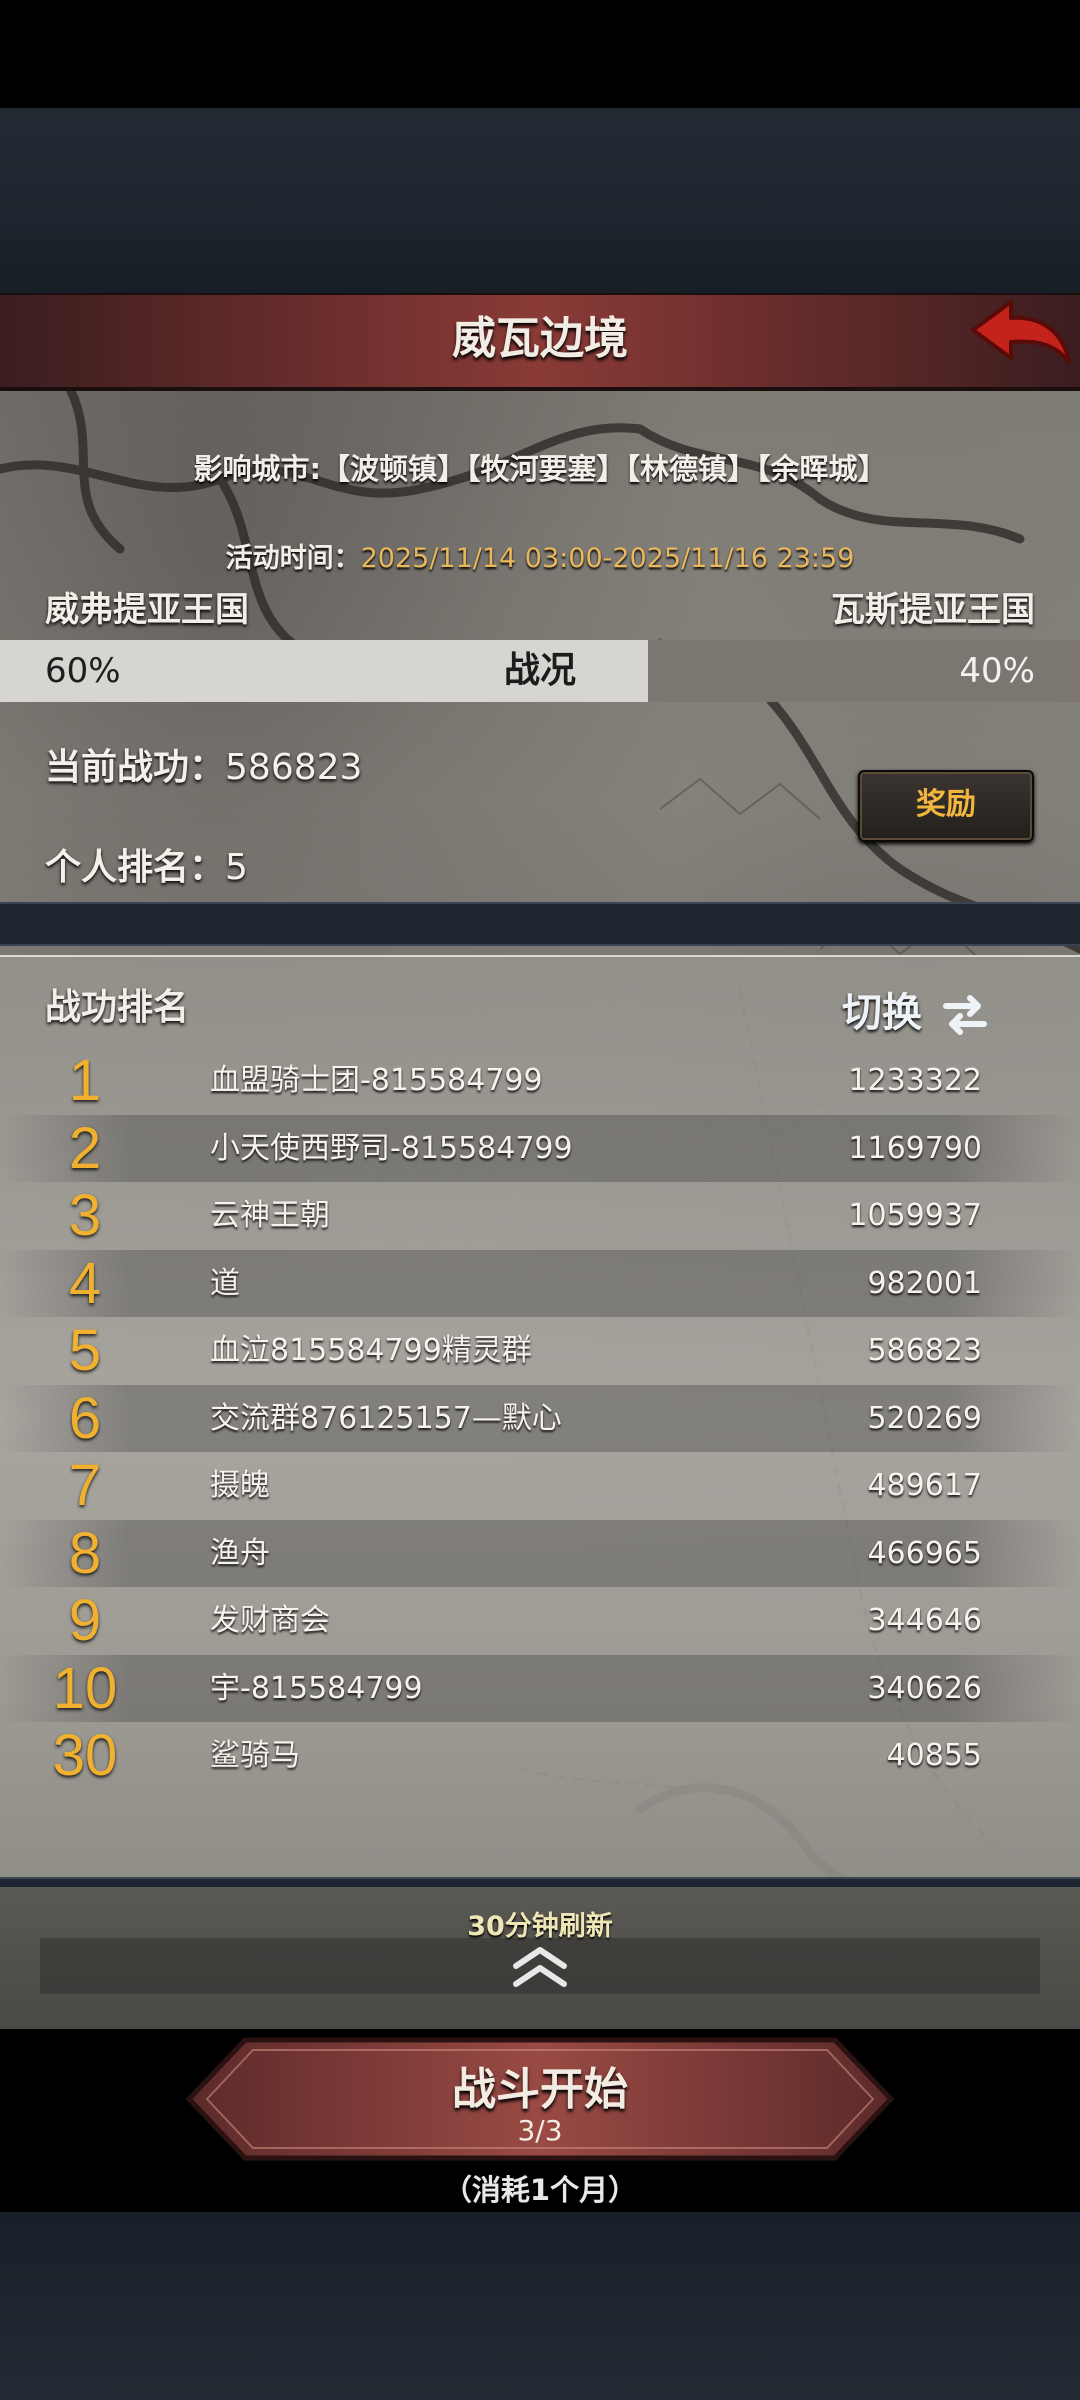 The image size is (1080, 2400). I want to click on divider-top, so click(540, 924).